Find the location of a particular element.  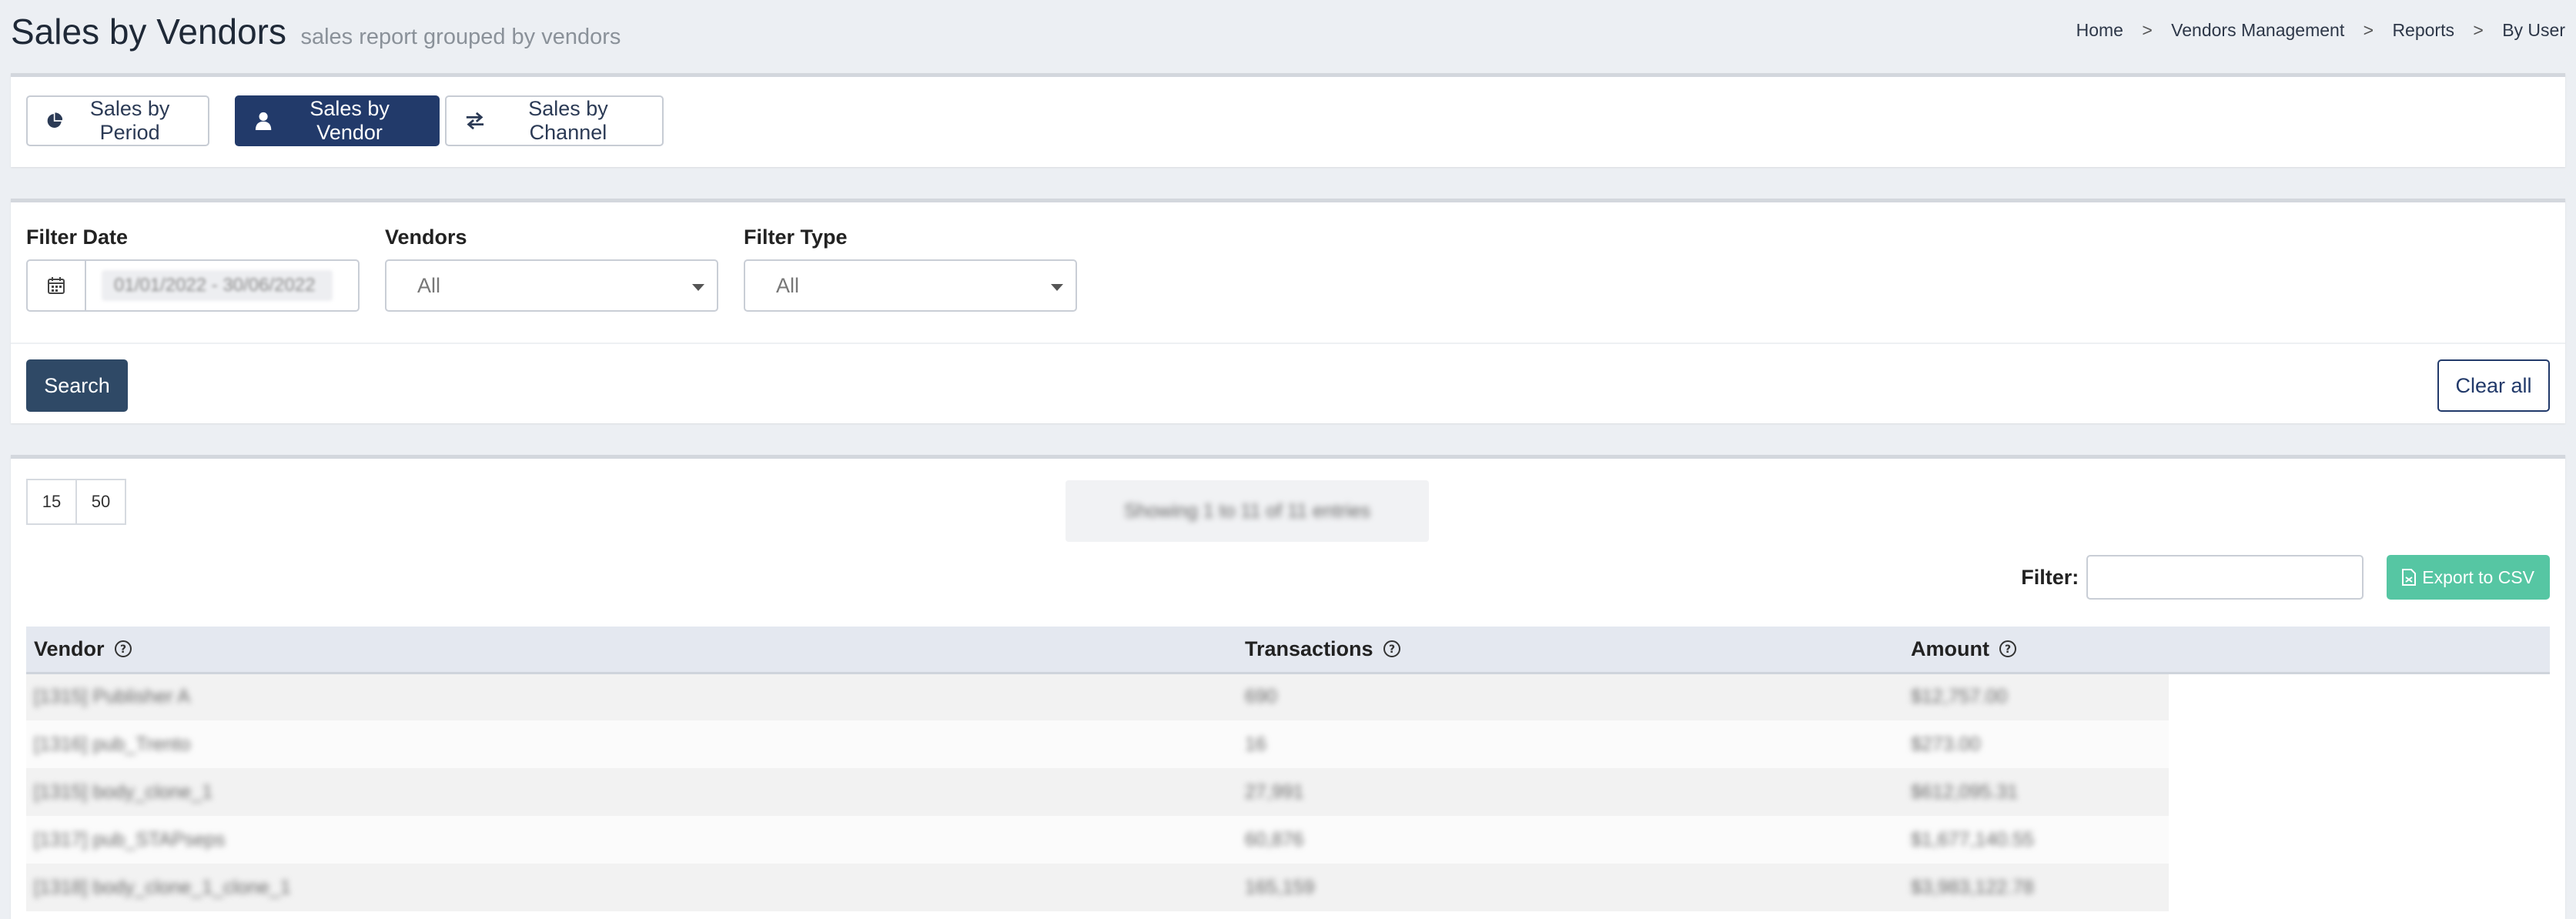

table-filter-row: Filter: Export to CSV is located at coordinates (2286, 577).